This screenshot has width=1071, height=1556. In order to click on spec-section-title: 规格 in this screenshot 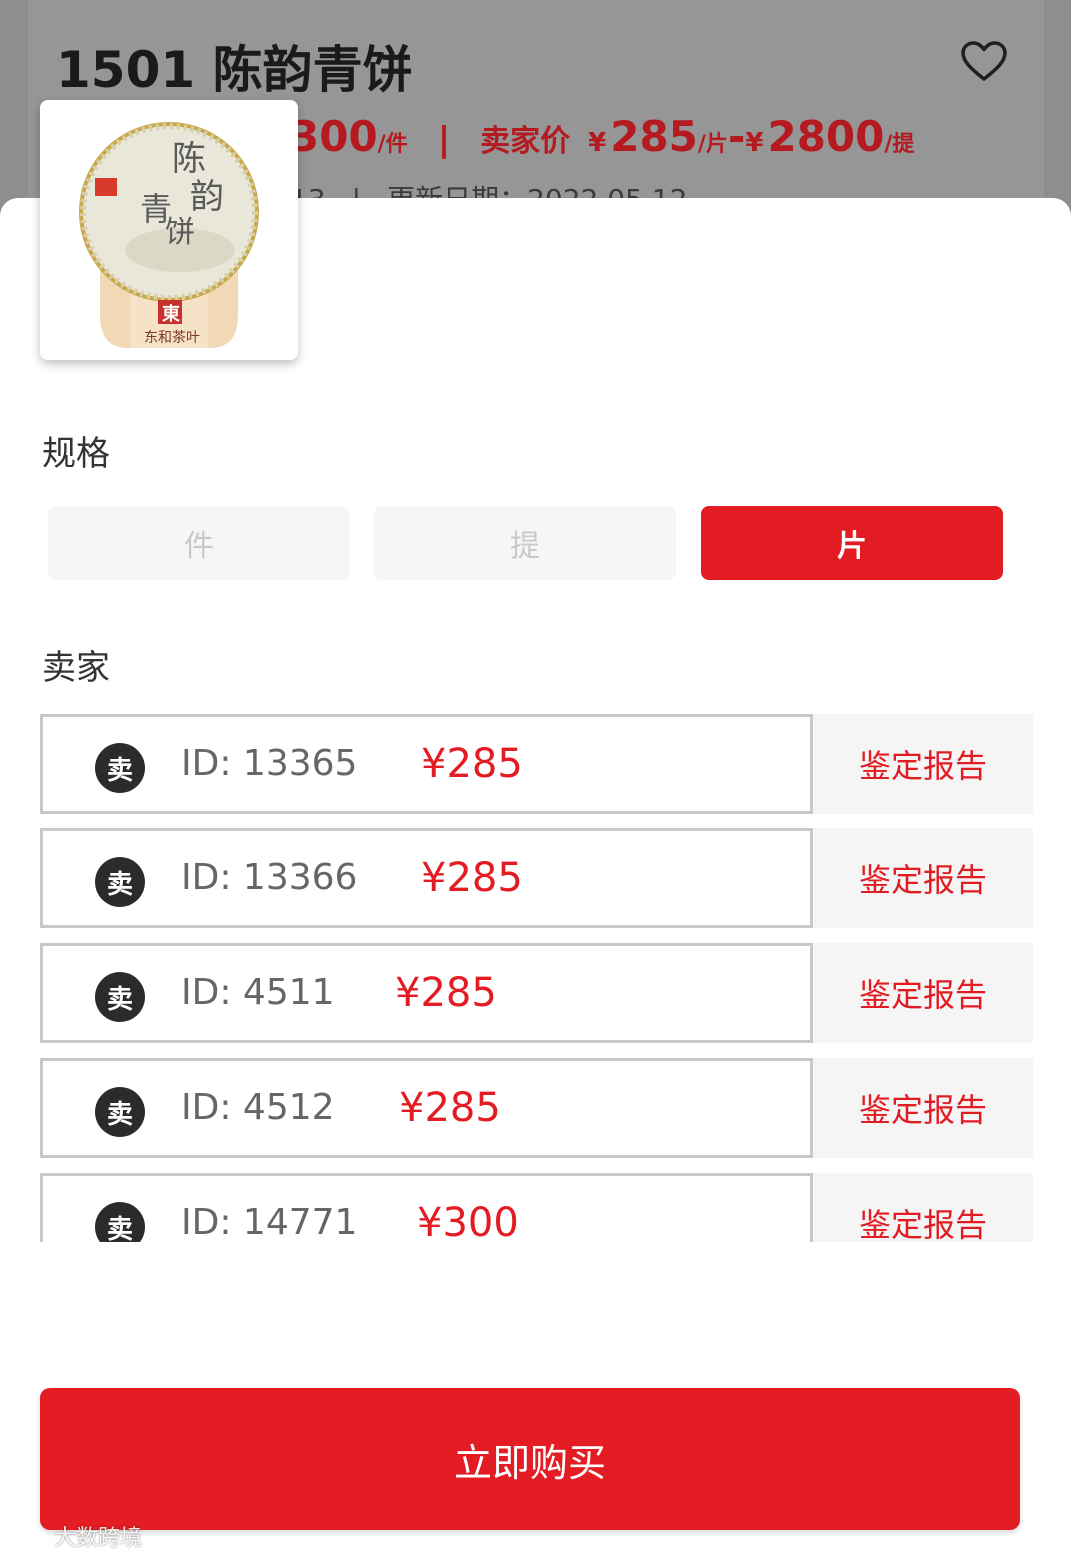, I will do `click(76, 454)`.